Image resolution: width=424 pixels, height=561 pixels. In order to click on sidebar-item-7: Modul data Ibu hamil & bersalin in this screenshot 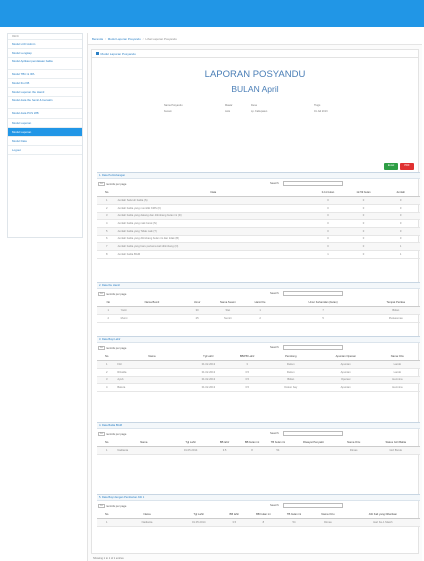, I will do `click(45, 103)`.